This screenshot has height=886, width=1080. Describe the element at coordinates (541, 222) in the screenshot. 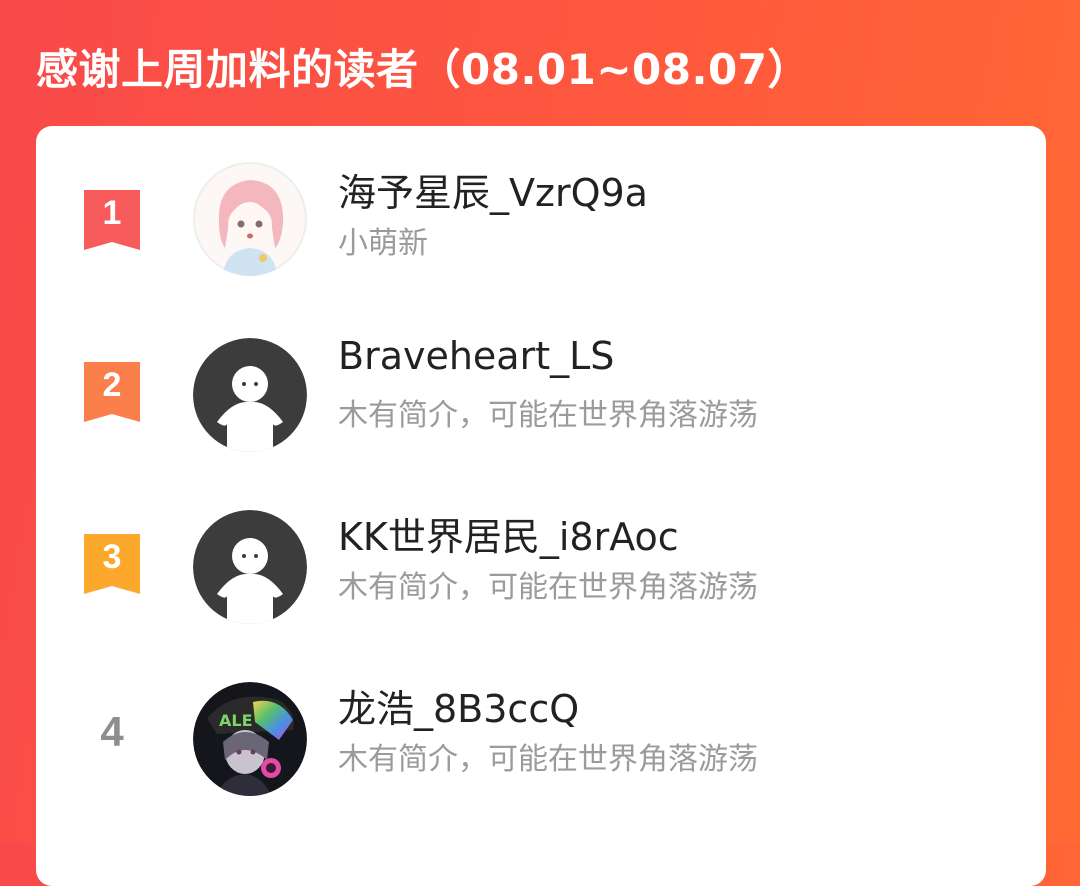

I see `list-item: 1 海予星辰_VzrQ9a 小萌新` at that location.